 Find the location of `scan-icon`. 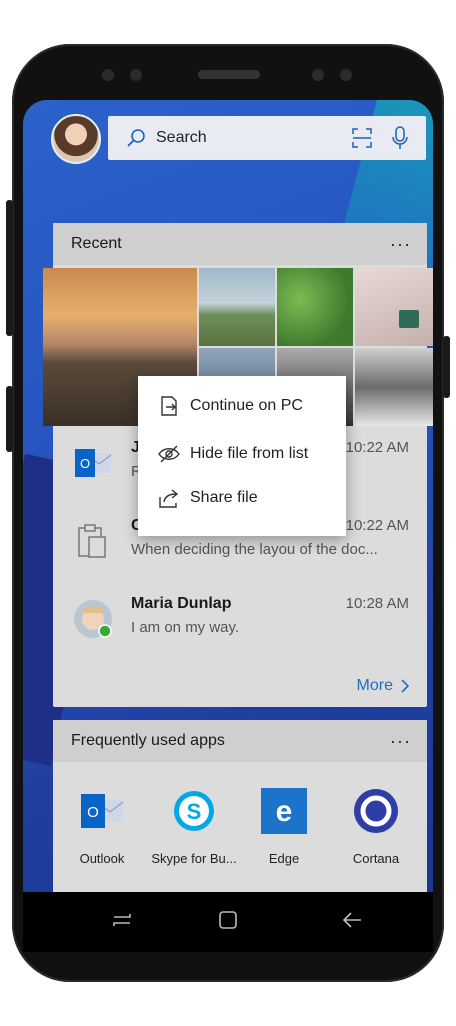

scan-icon is located at coordinates (362, 138).